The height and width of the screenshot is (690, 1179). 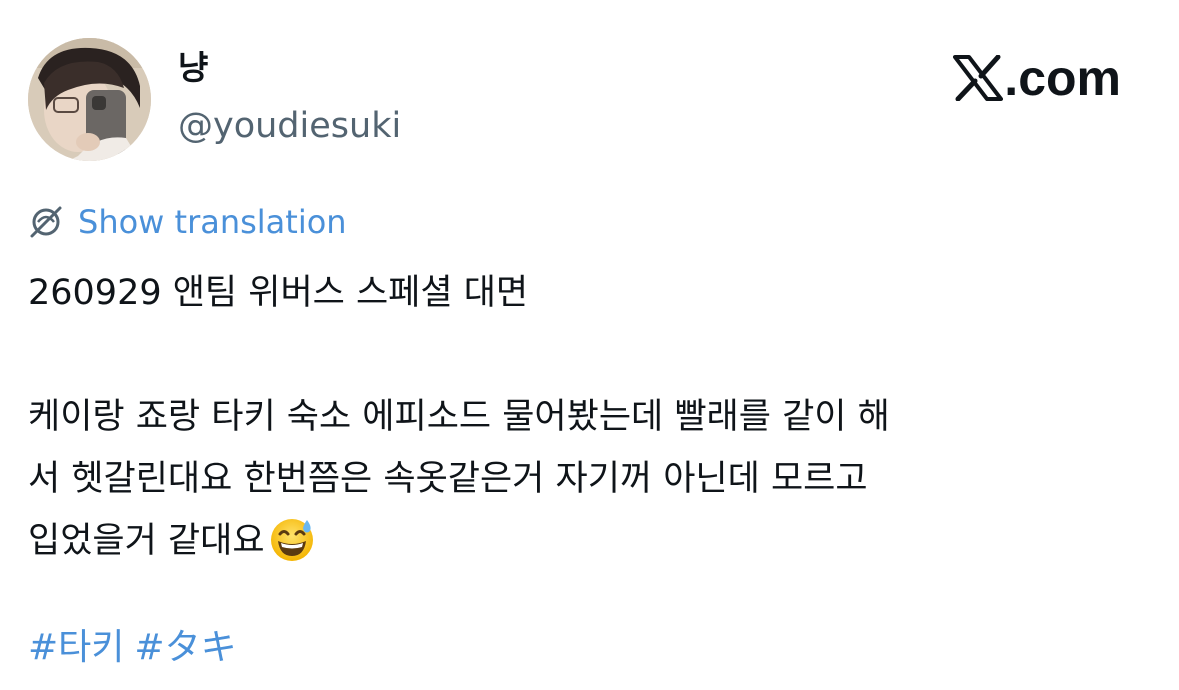 I want to click on brand-logo: .com, so click(x=1037, y=78).